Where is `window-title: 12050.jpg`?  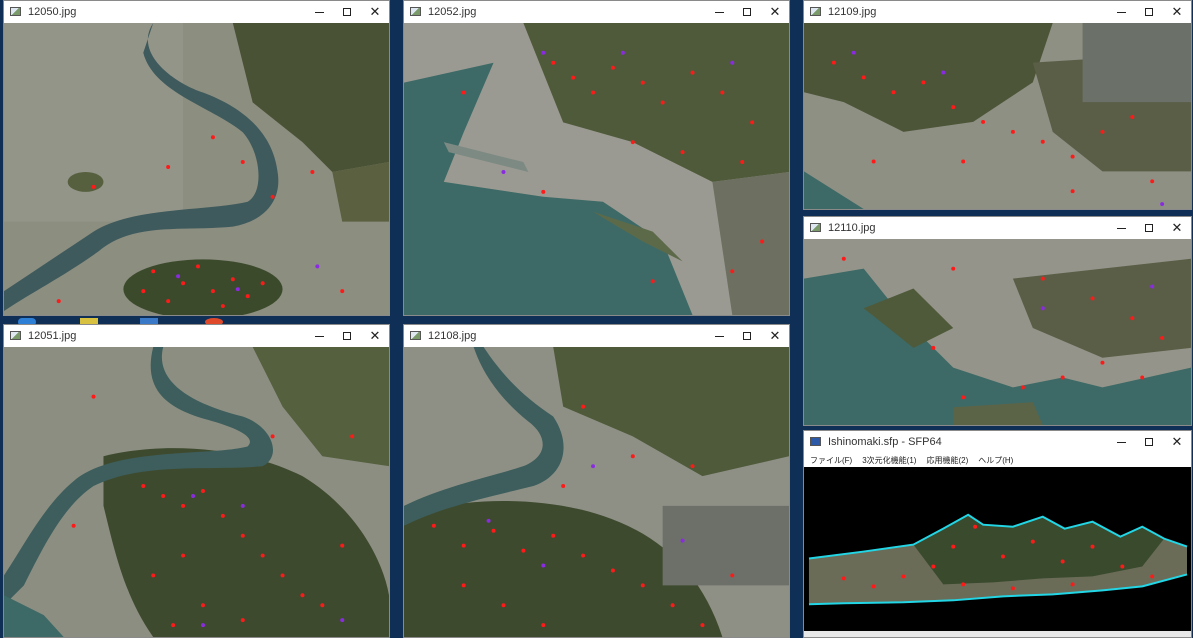
window-title: 12050.jpg is located at coordinates (52, 12).